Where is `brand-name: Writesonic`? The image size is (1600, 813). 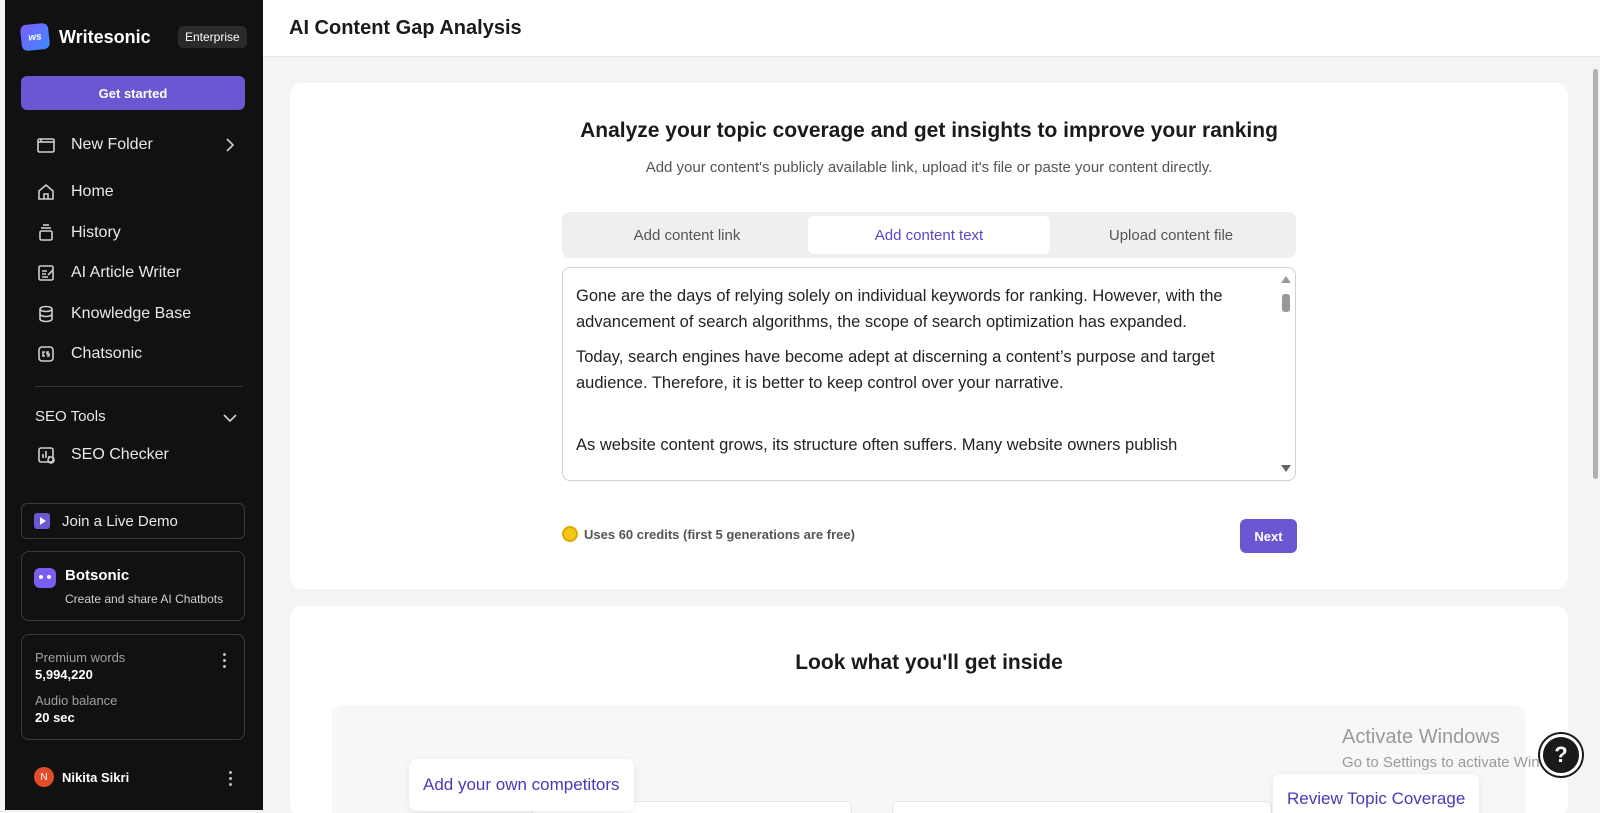
brand-name: Writesonic is located at coordinates (105, 36).